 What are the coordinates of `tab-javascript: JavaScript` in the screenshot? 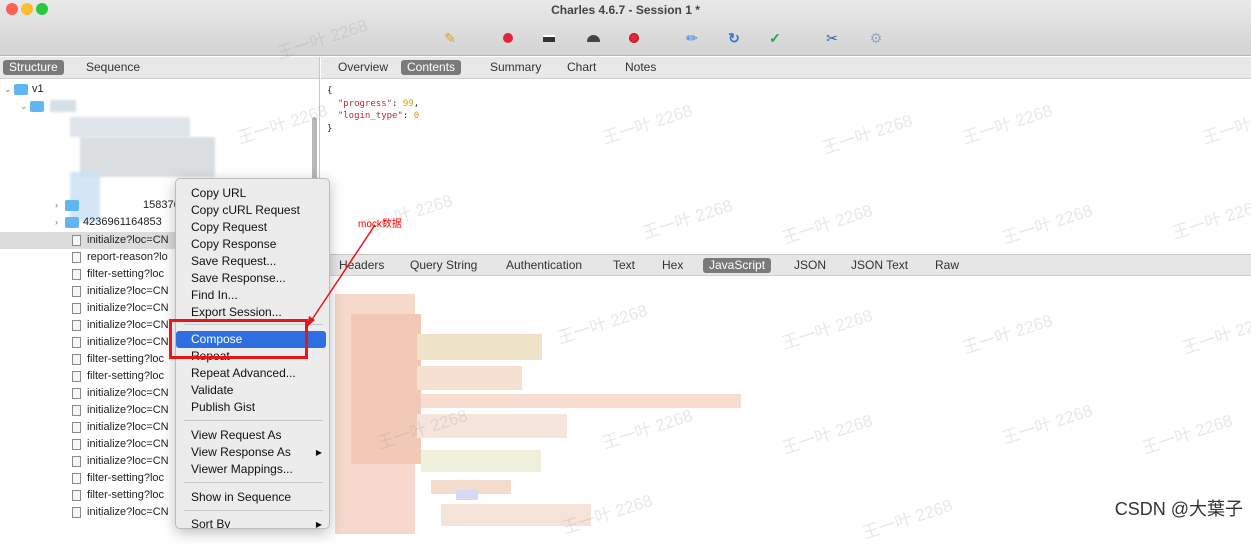 It's located at (737, 265).